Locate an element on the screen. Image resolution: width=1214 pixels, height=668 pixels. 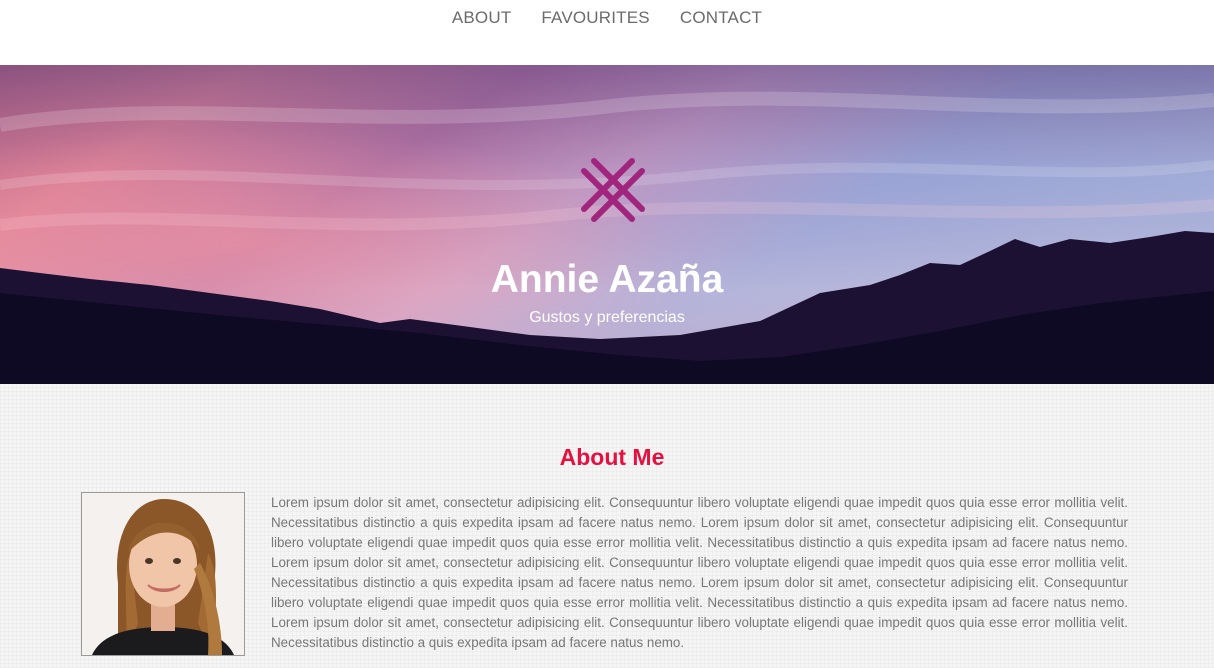
about-heading: About Me is located at coordinates (612, 457).